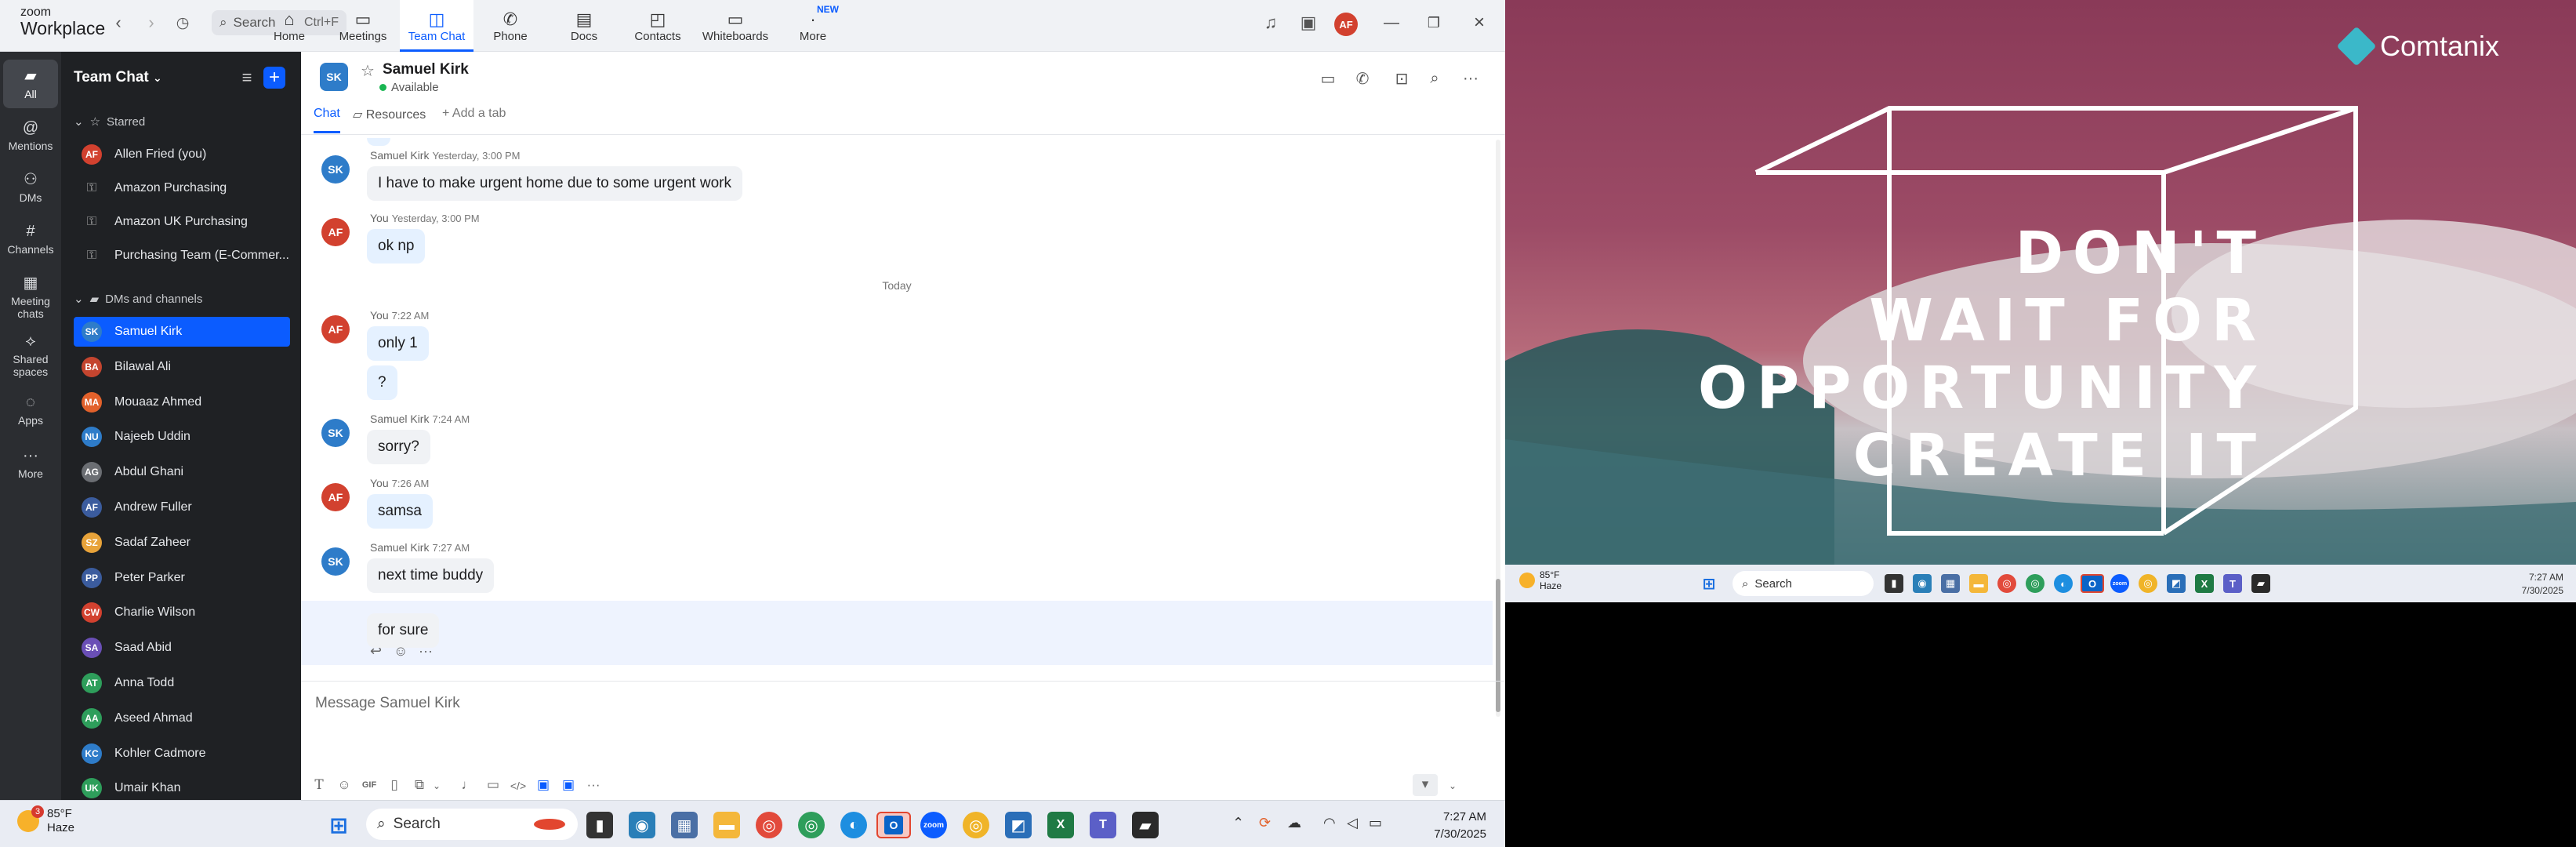  Describe the element at coordinates (344, 785) in the screenshot. I see `emoji-icon: ☺` at that location.